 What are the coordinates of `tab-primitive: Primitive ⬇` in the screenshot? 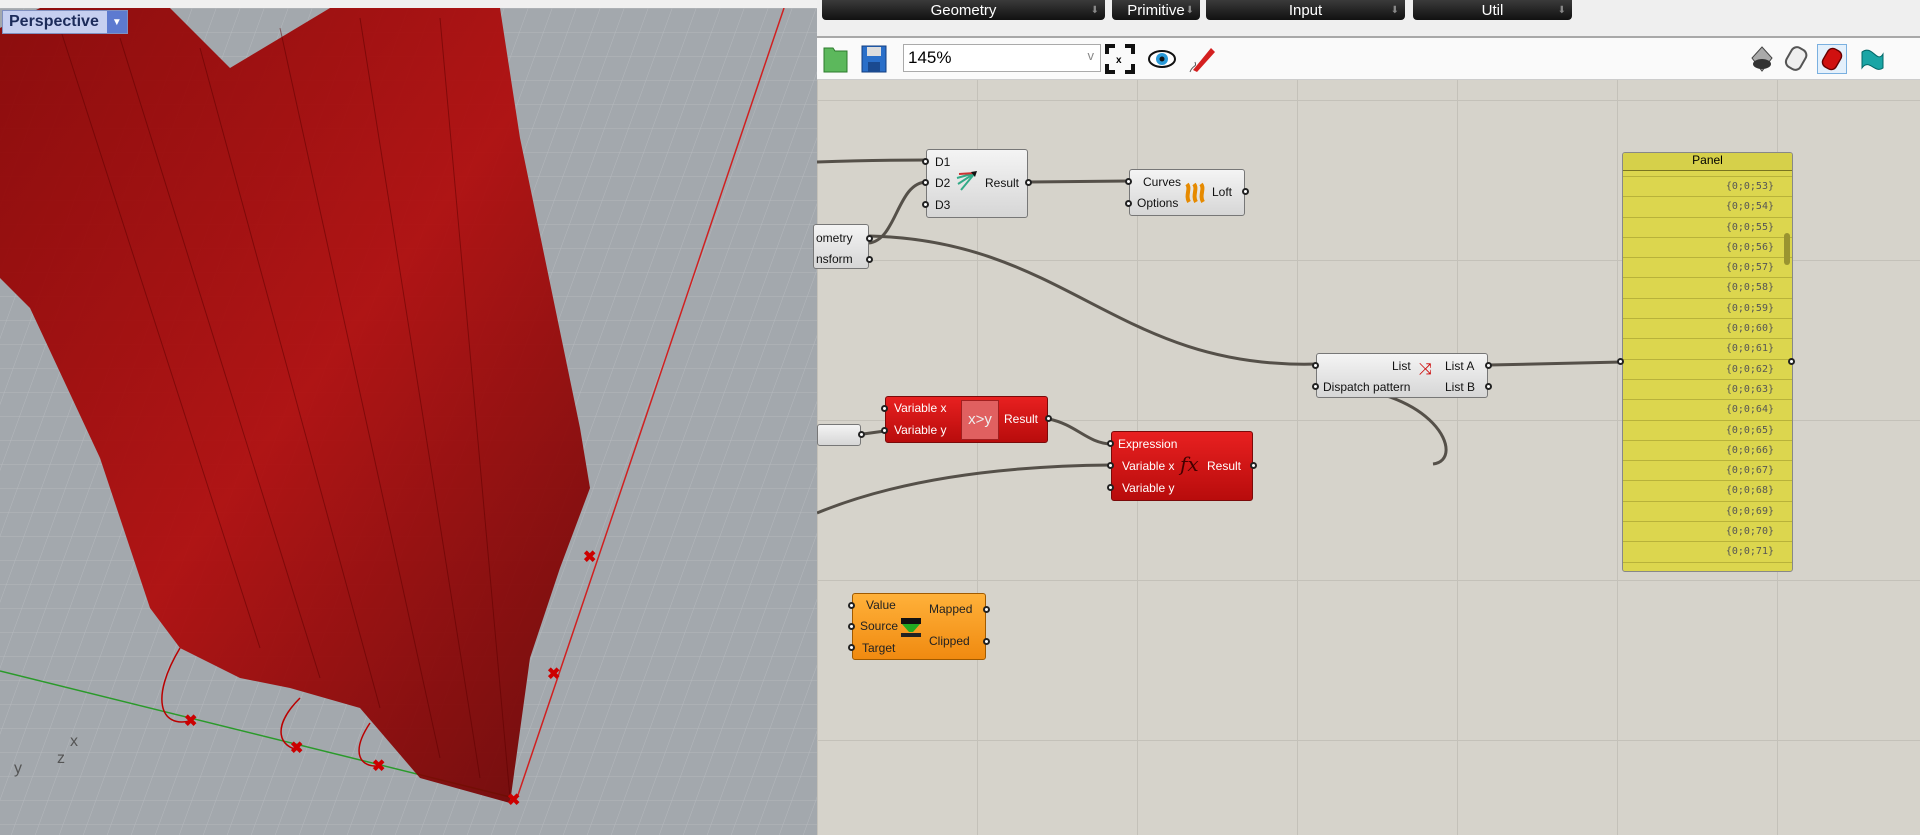 It's located at (1156, 10).